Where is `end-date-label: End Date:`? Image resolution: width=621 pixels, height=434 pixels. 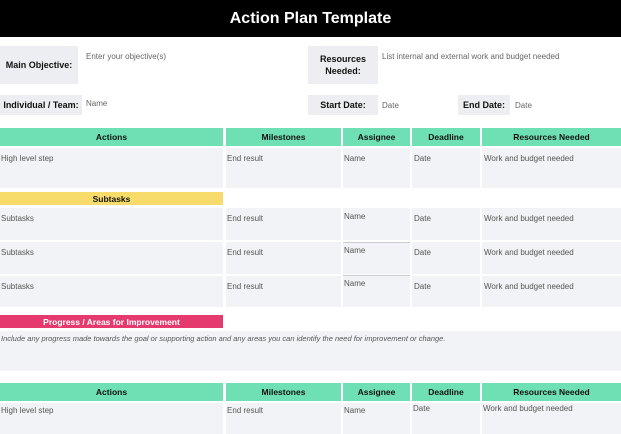
end-date-label: End Date: is located at coordinates (484, 105).